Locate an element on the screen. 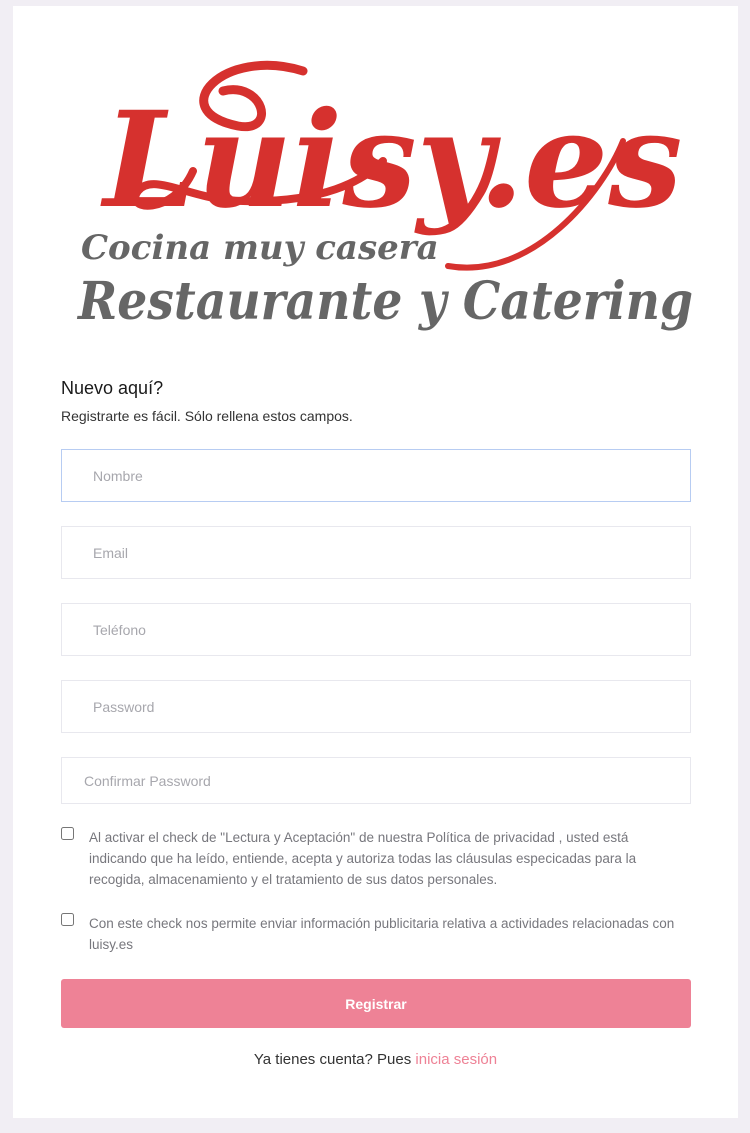  password-input is located at coordinates (376, 706).